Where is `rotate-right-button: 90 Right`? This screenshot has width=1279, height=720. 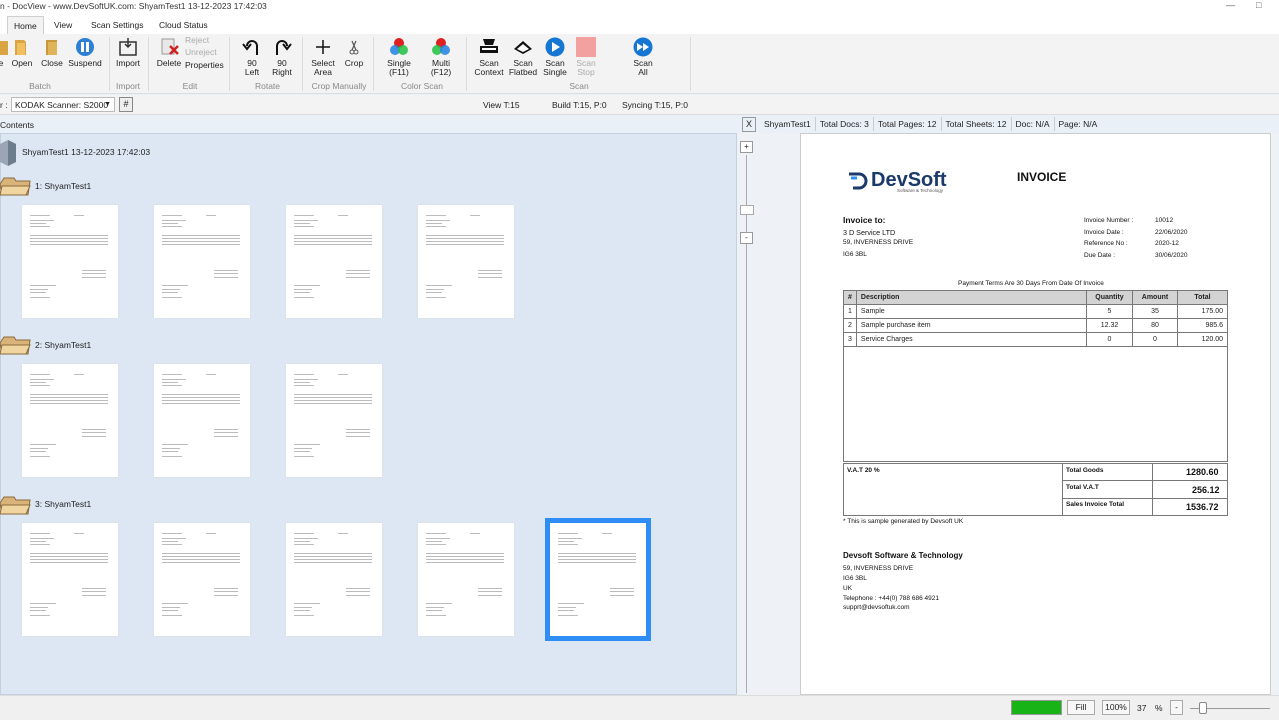 rotate-right-button: 90 Right is located at coordinates (282, 57).